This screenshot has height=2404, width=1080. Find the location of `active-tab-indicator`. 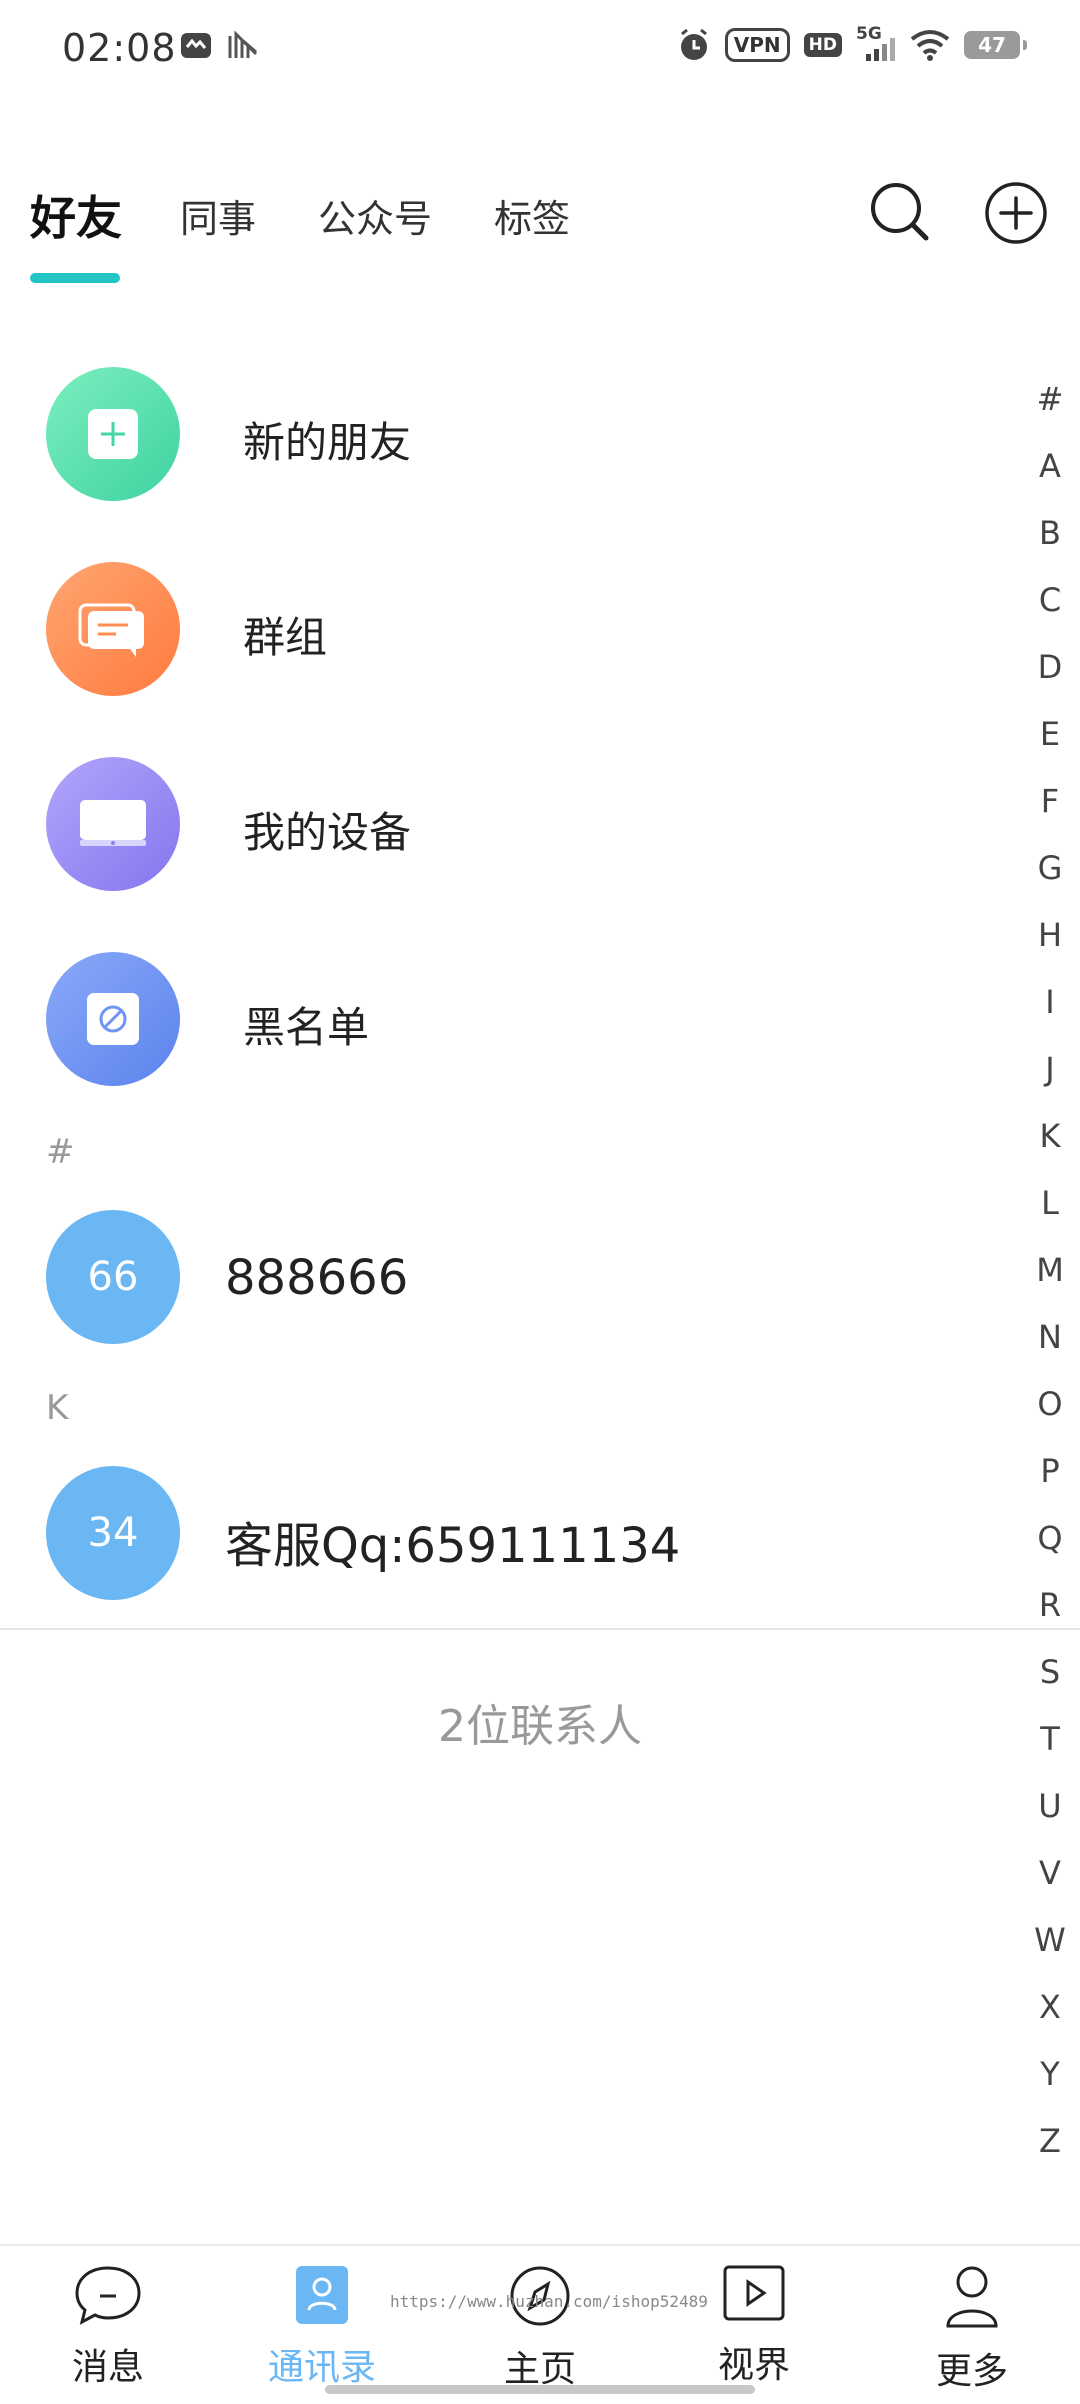

active-tab-indicator is located at coordinates (75, 278).